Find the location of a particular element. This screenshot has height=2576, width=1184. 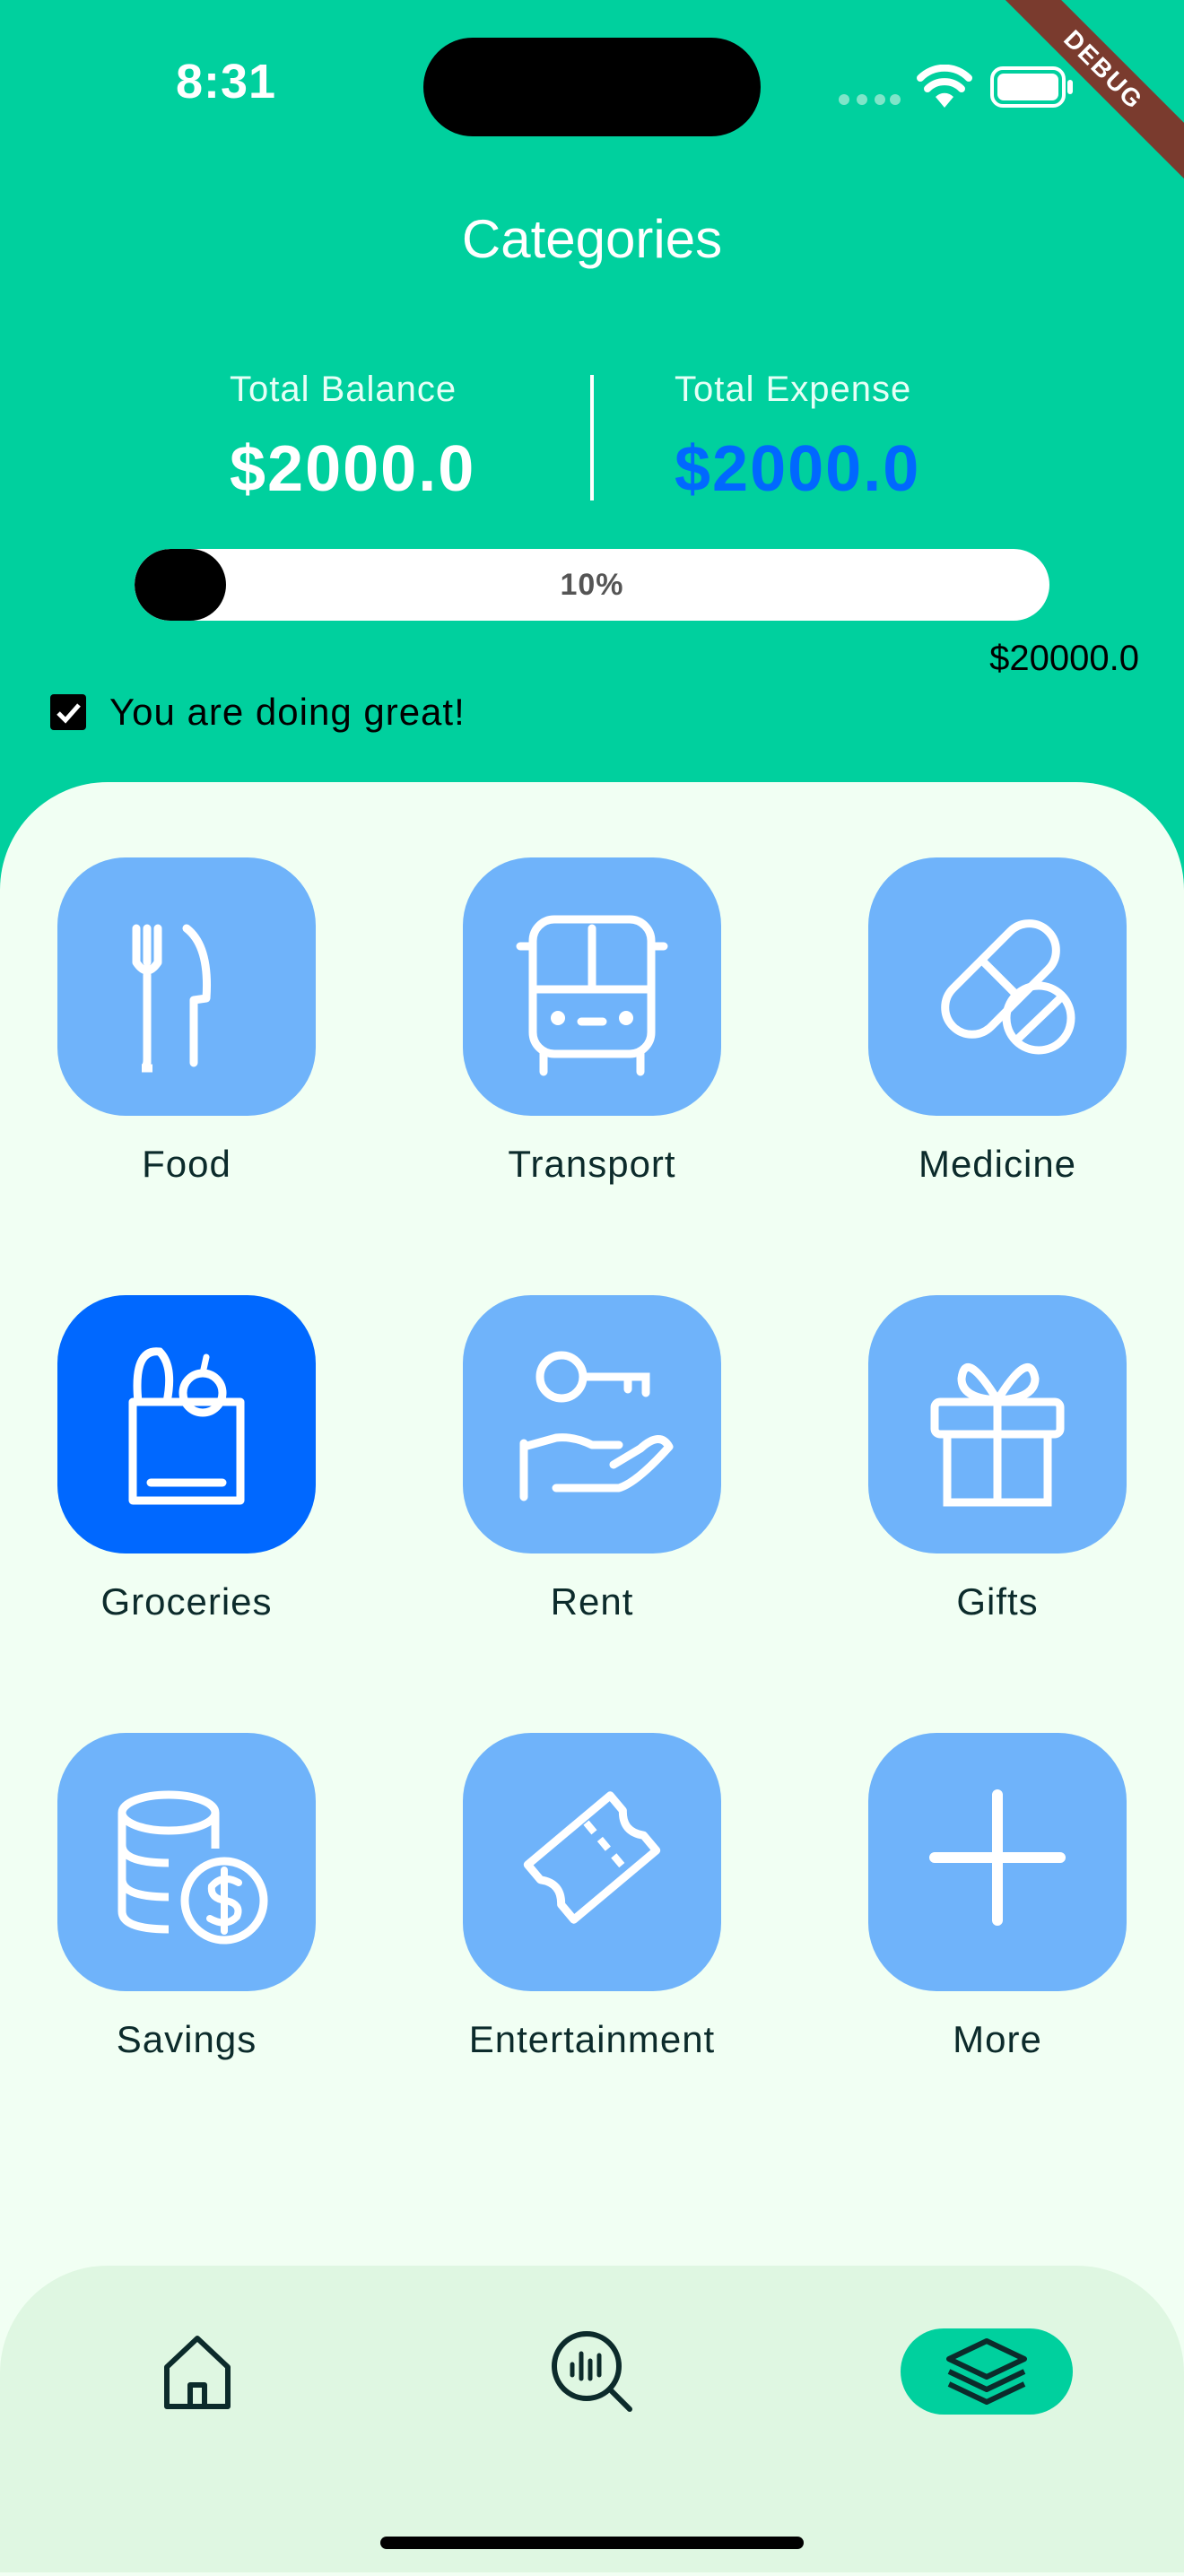

category-tile-medicine is located at coordinates (997, 986).